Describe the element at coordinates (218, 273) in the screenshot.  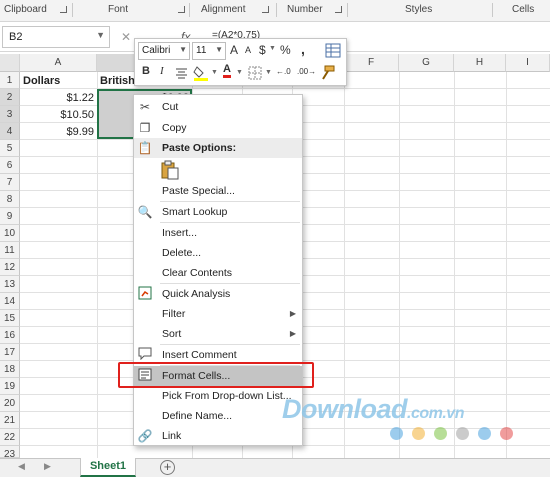
I see `menu-item-clear-contents: Clear Contents` at that location.